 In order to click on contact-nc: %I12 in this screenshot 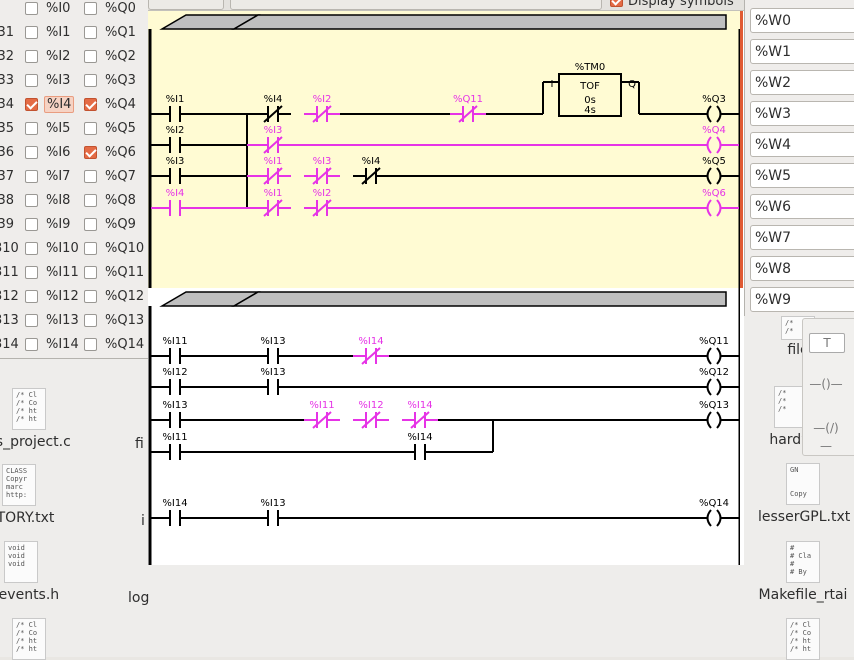, I will do `click(371, 414)`.